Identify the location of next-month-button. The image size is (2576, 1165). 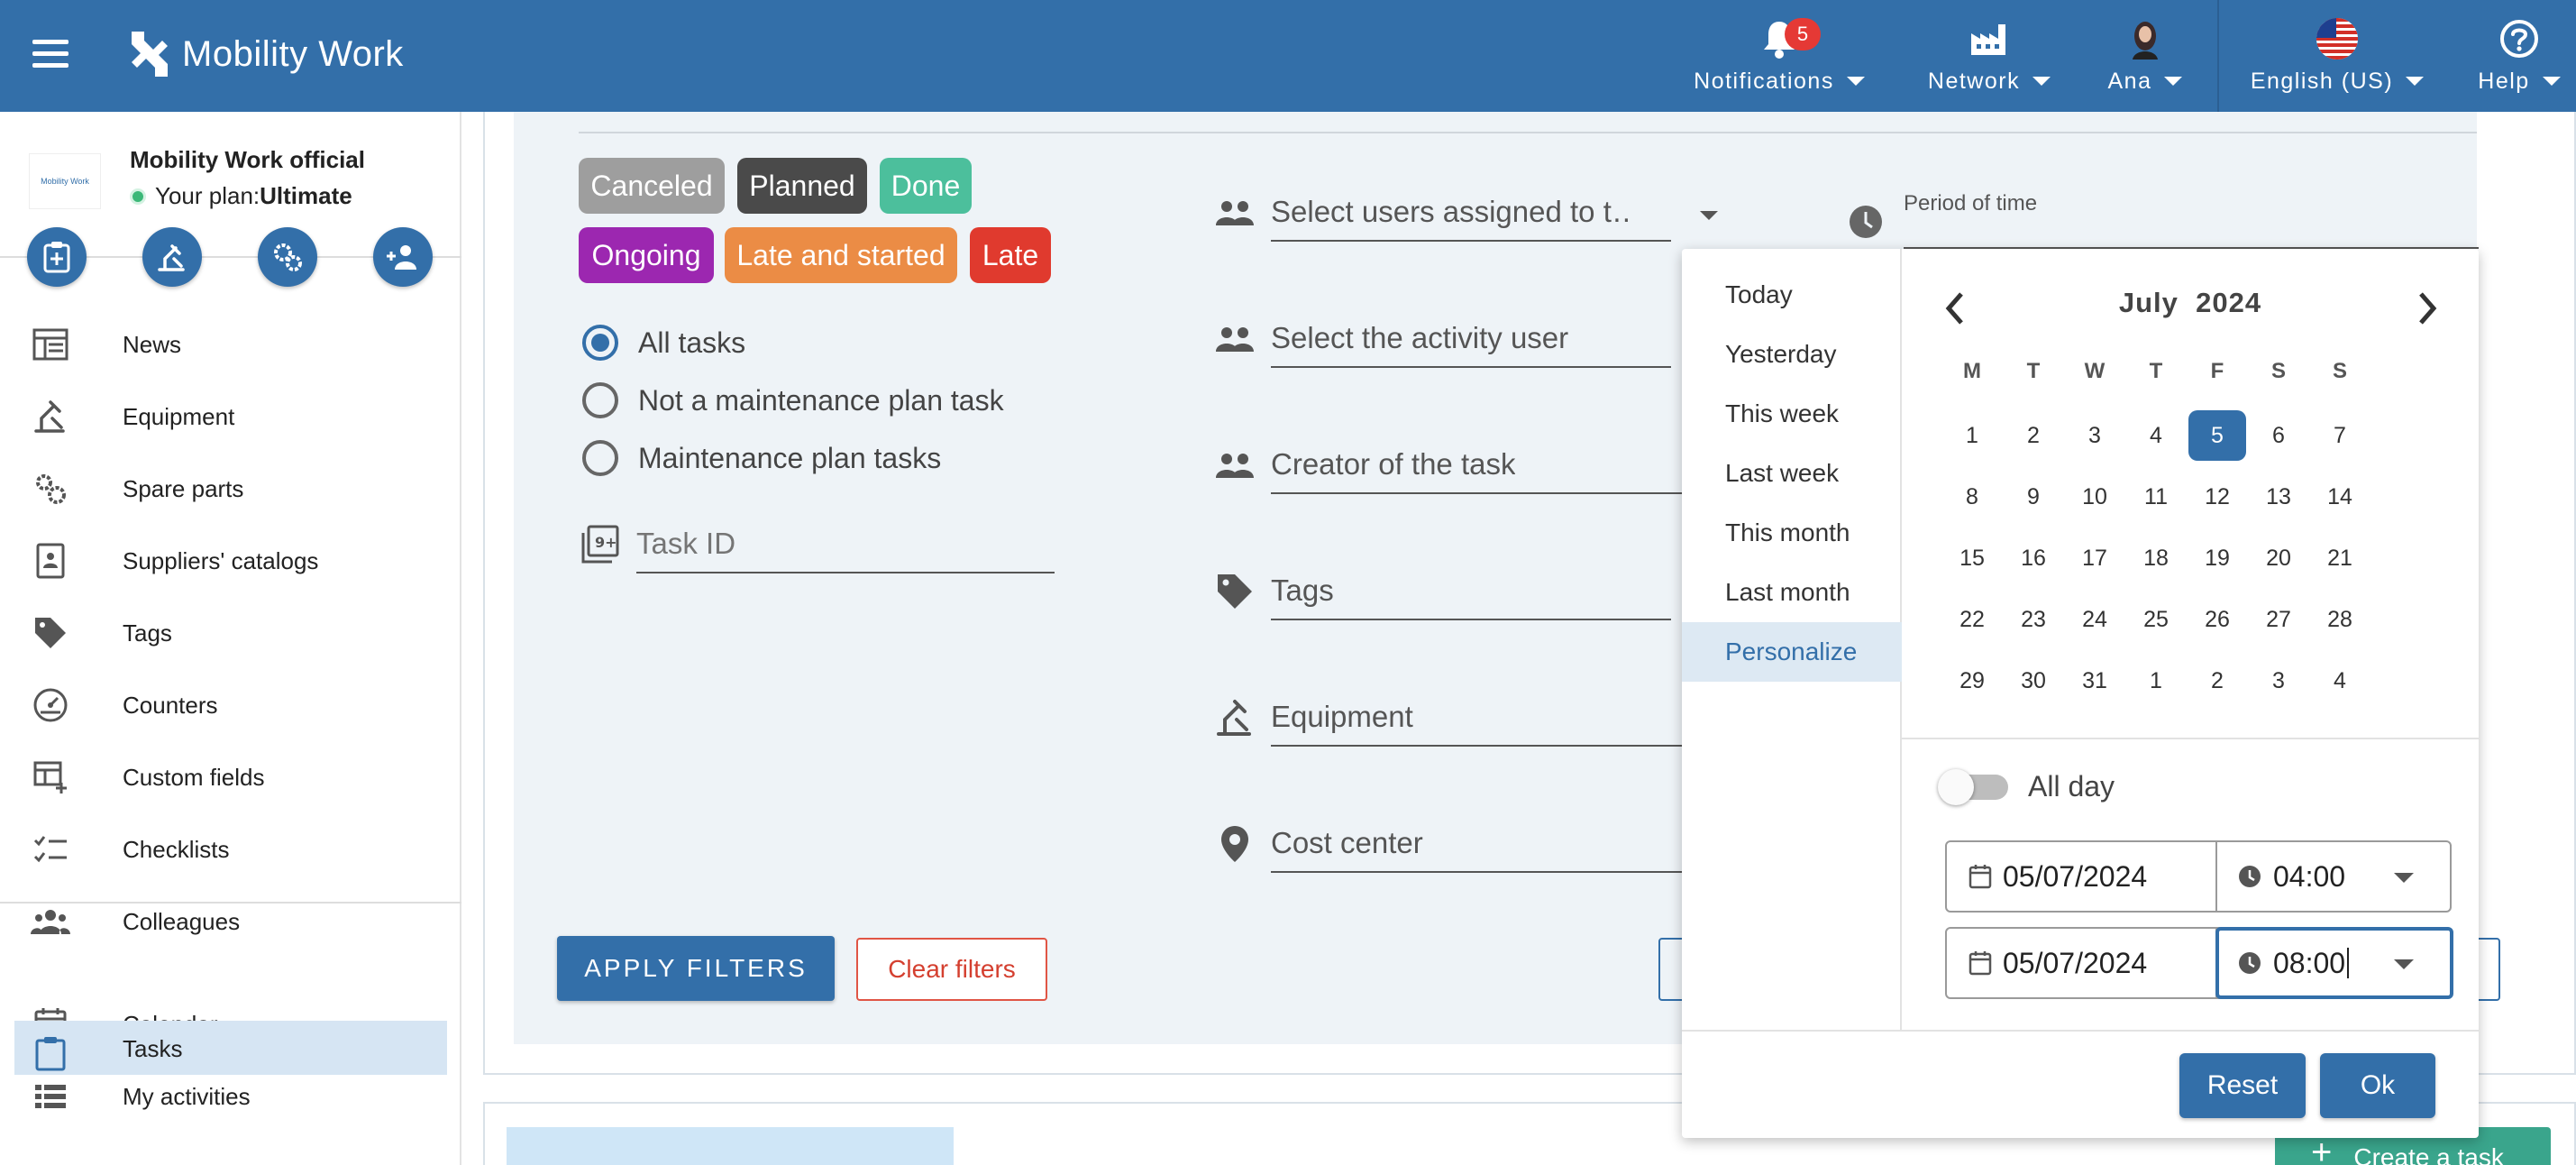
(2427, 308).